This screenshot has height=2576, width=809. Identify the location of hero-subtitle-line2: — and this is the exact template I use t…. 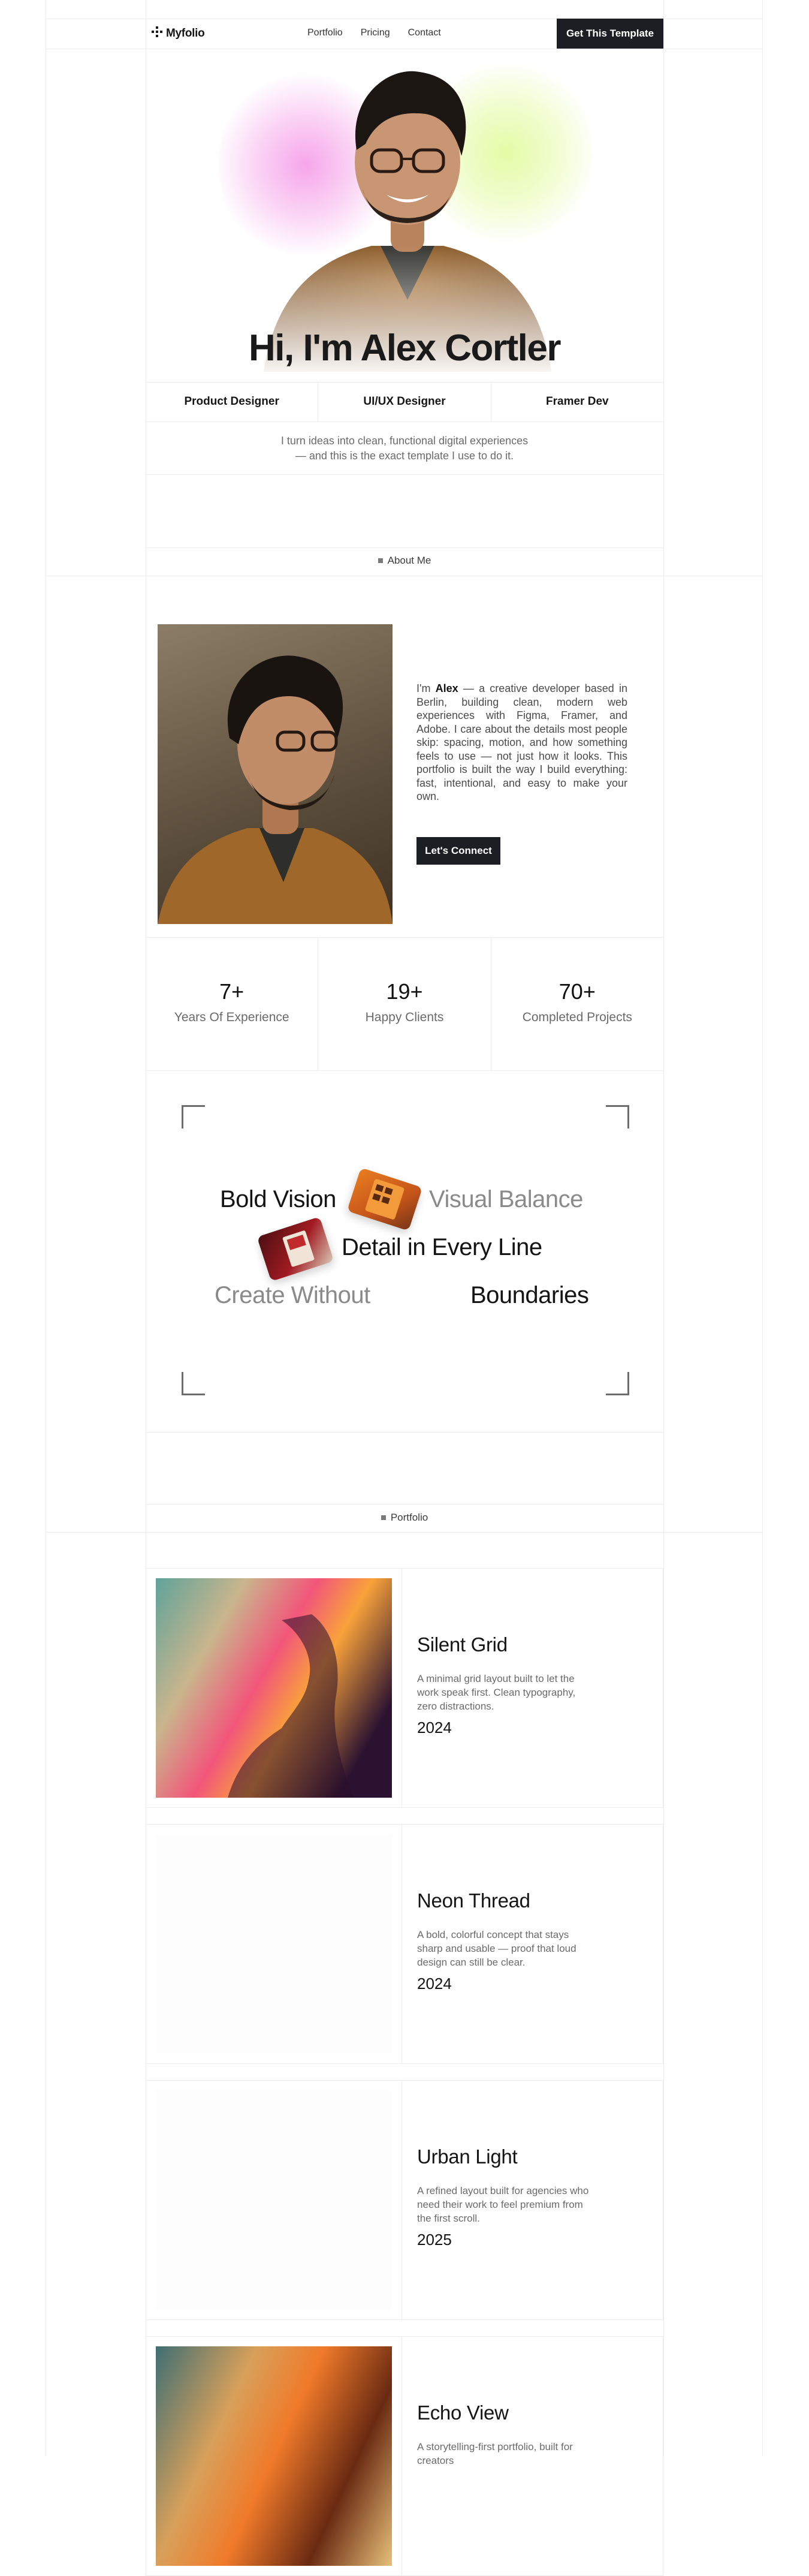
(404, 456).